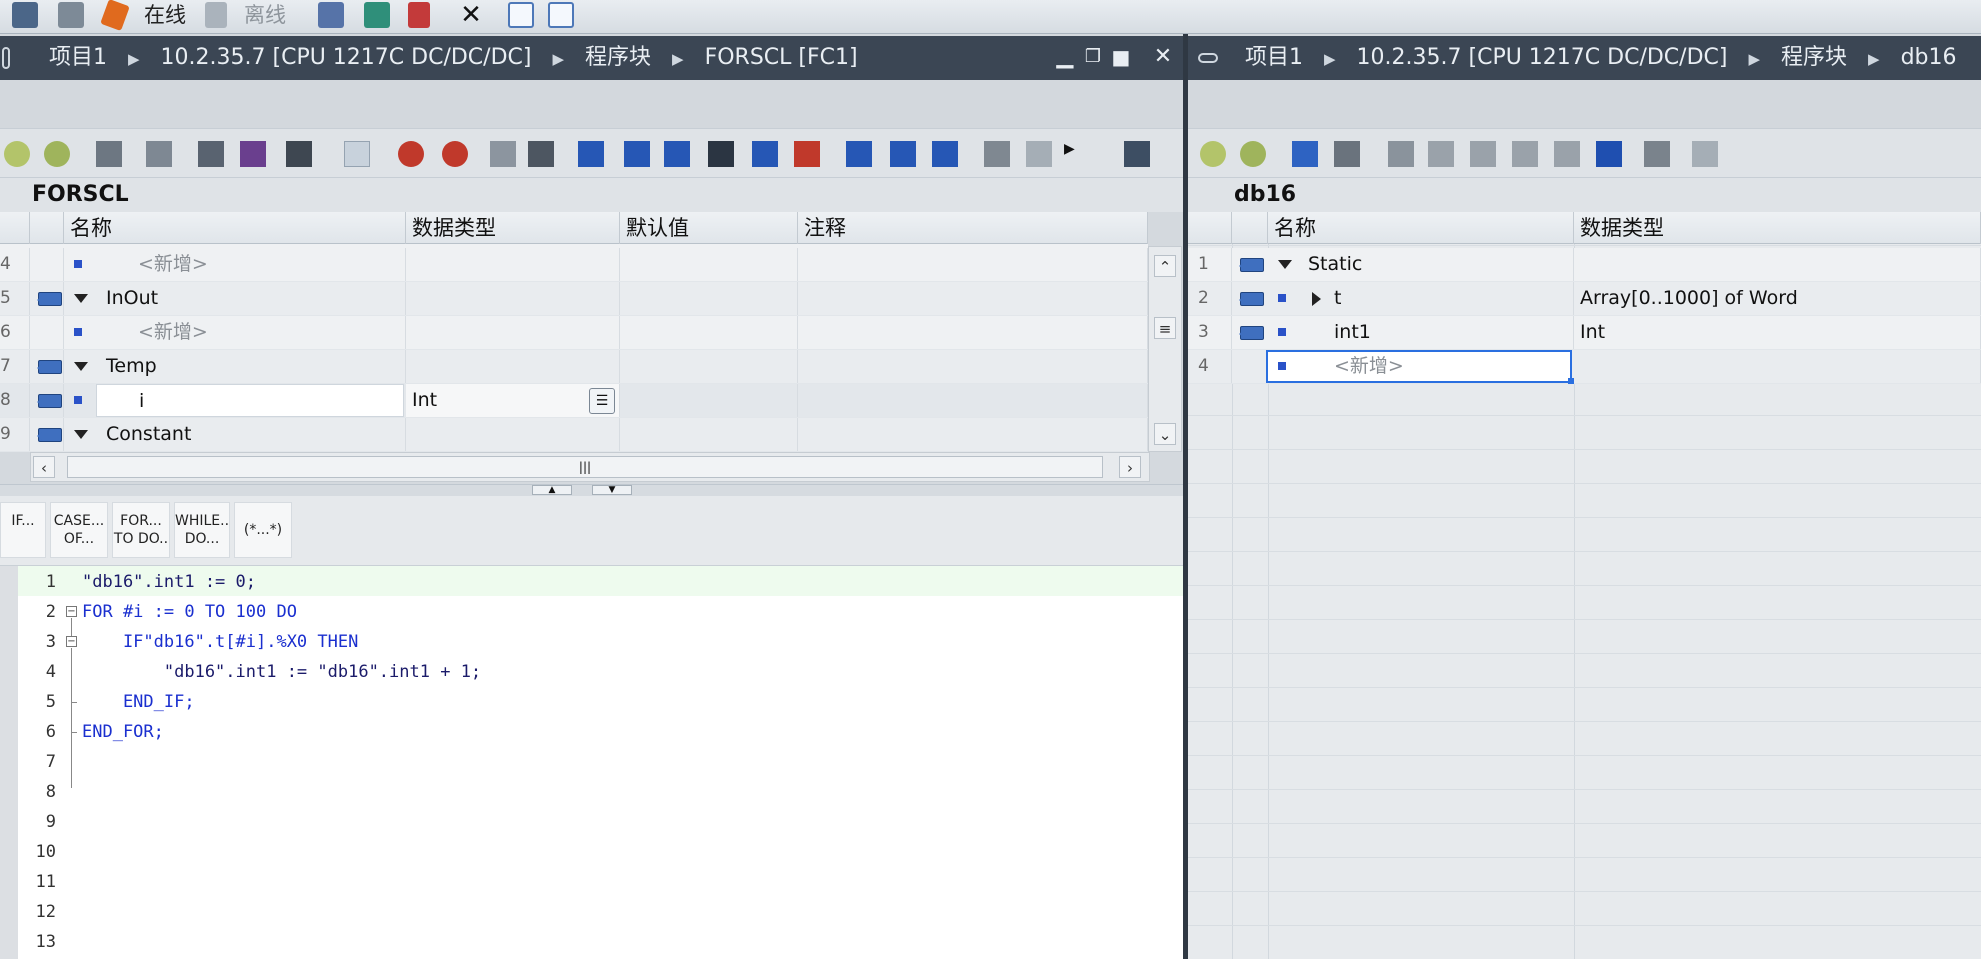 The width and height of the screenshot is (1981, 959). Describe the element at coordinates (602, 401) in the screenshot. I see `datatype-picker-icon: ☰` at that location.